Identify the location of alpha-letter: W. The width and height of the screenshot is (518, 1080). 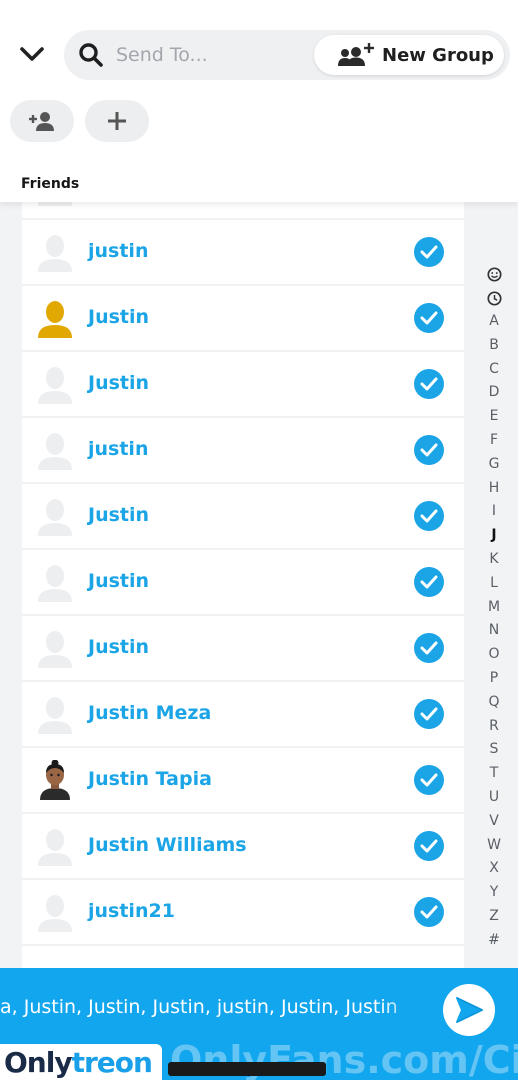
(494, 846).